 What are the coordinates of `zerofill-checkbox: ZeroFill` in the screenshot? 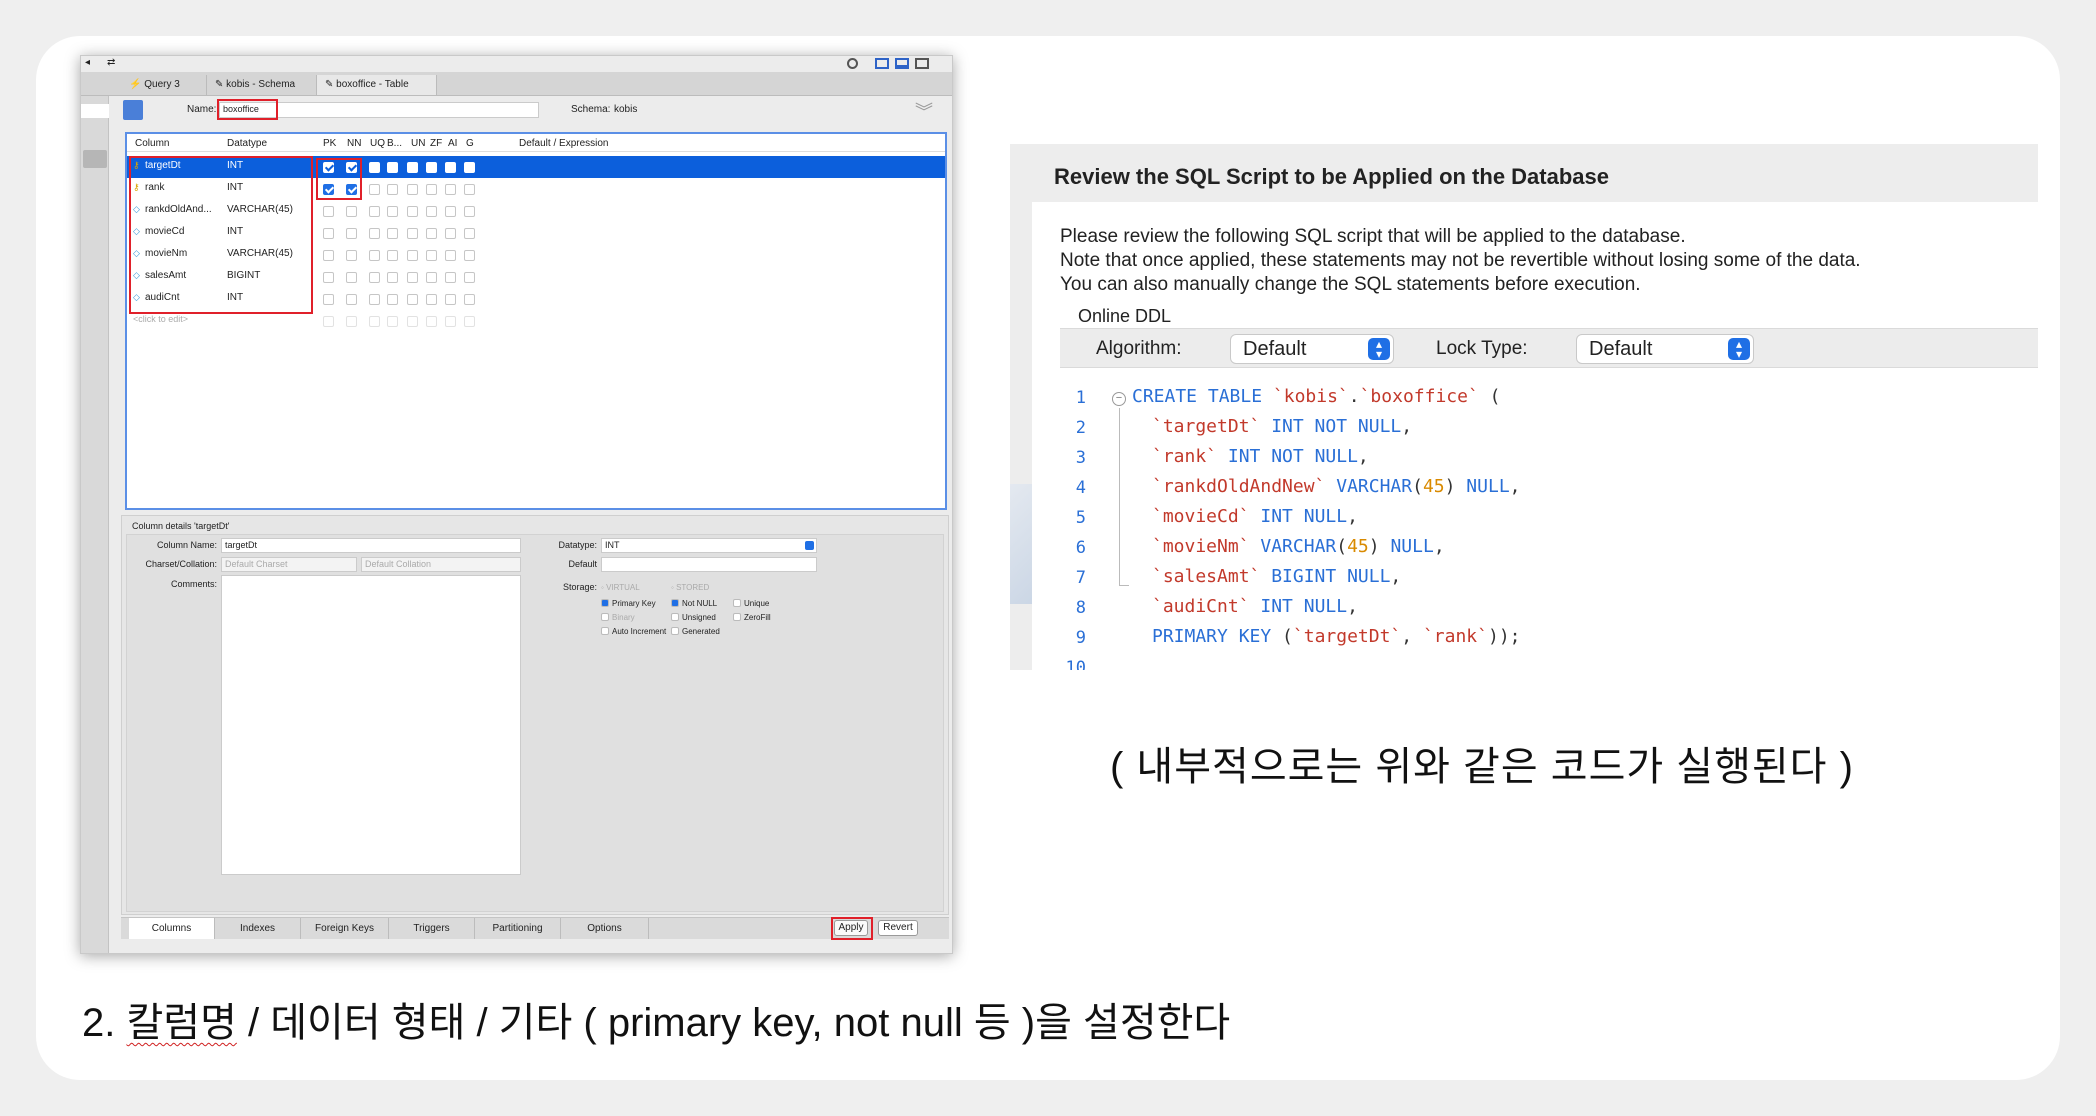 It's located at (752, 617).